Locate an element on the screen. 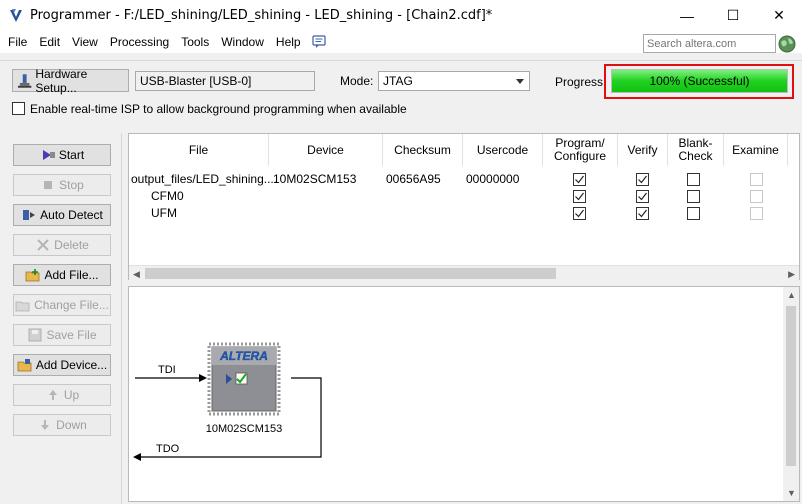 The image size is (802, 504). tdi-arrow is located at coordinates (203, 378).